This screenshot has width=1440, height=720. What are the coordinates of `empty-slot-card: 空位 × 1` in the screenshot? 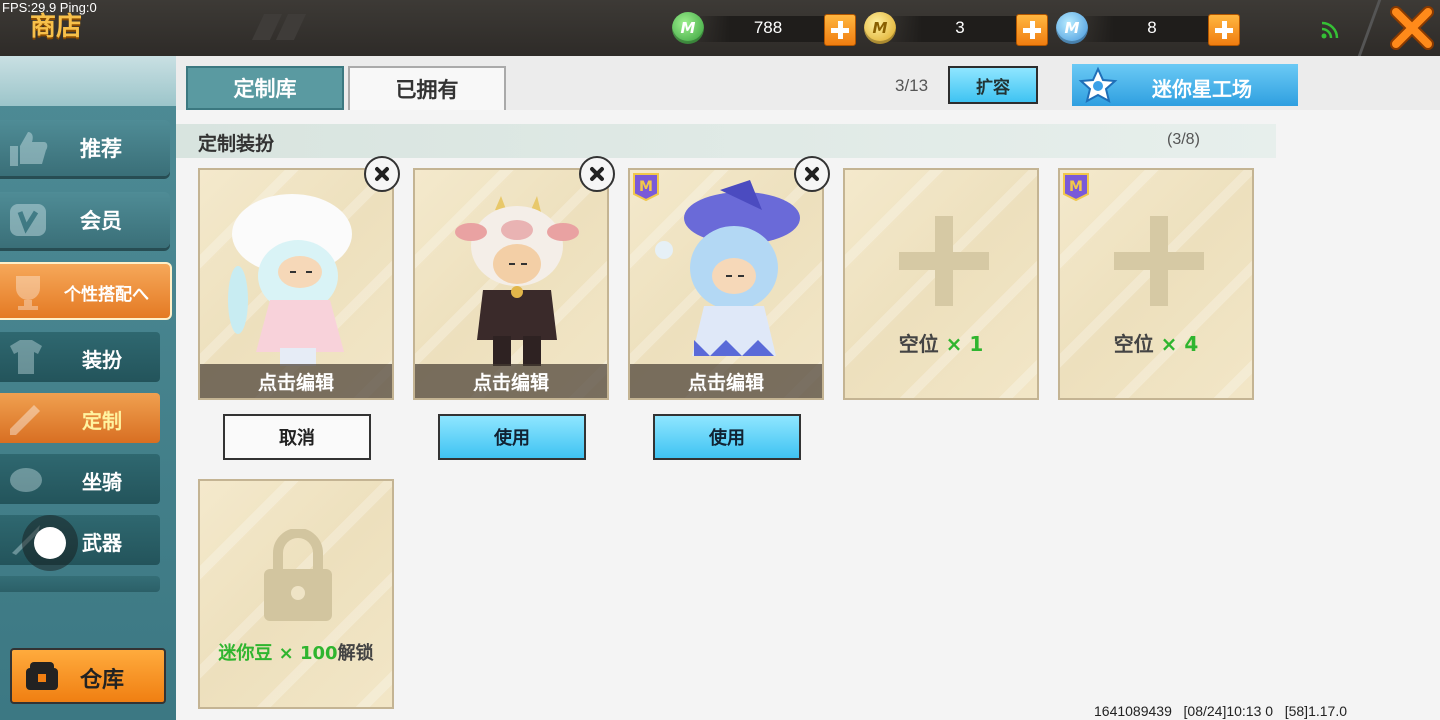 It's located at (941, 284).